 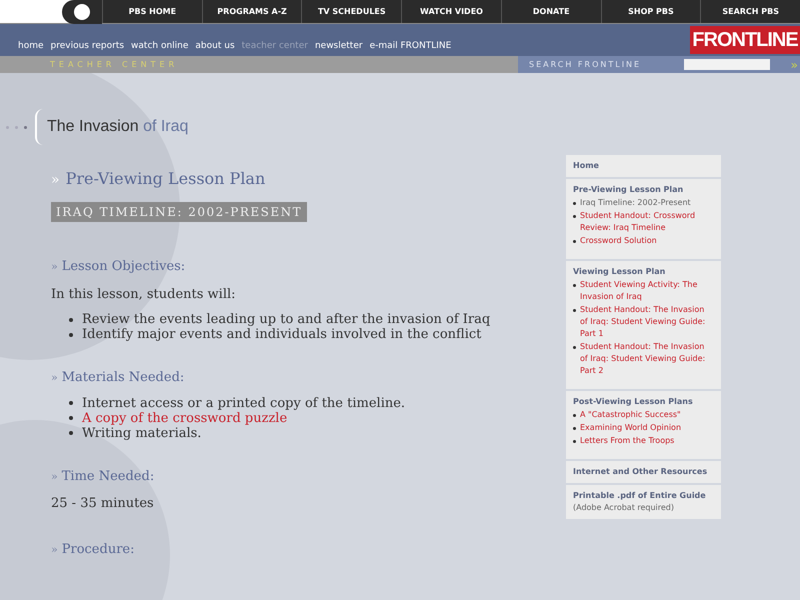 I want to click on timeline-badge: IRAQ TIMELINE: 2002-PRESENT, so click(x=179, y=212).